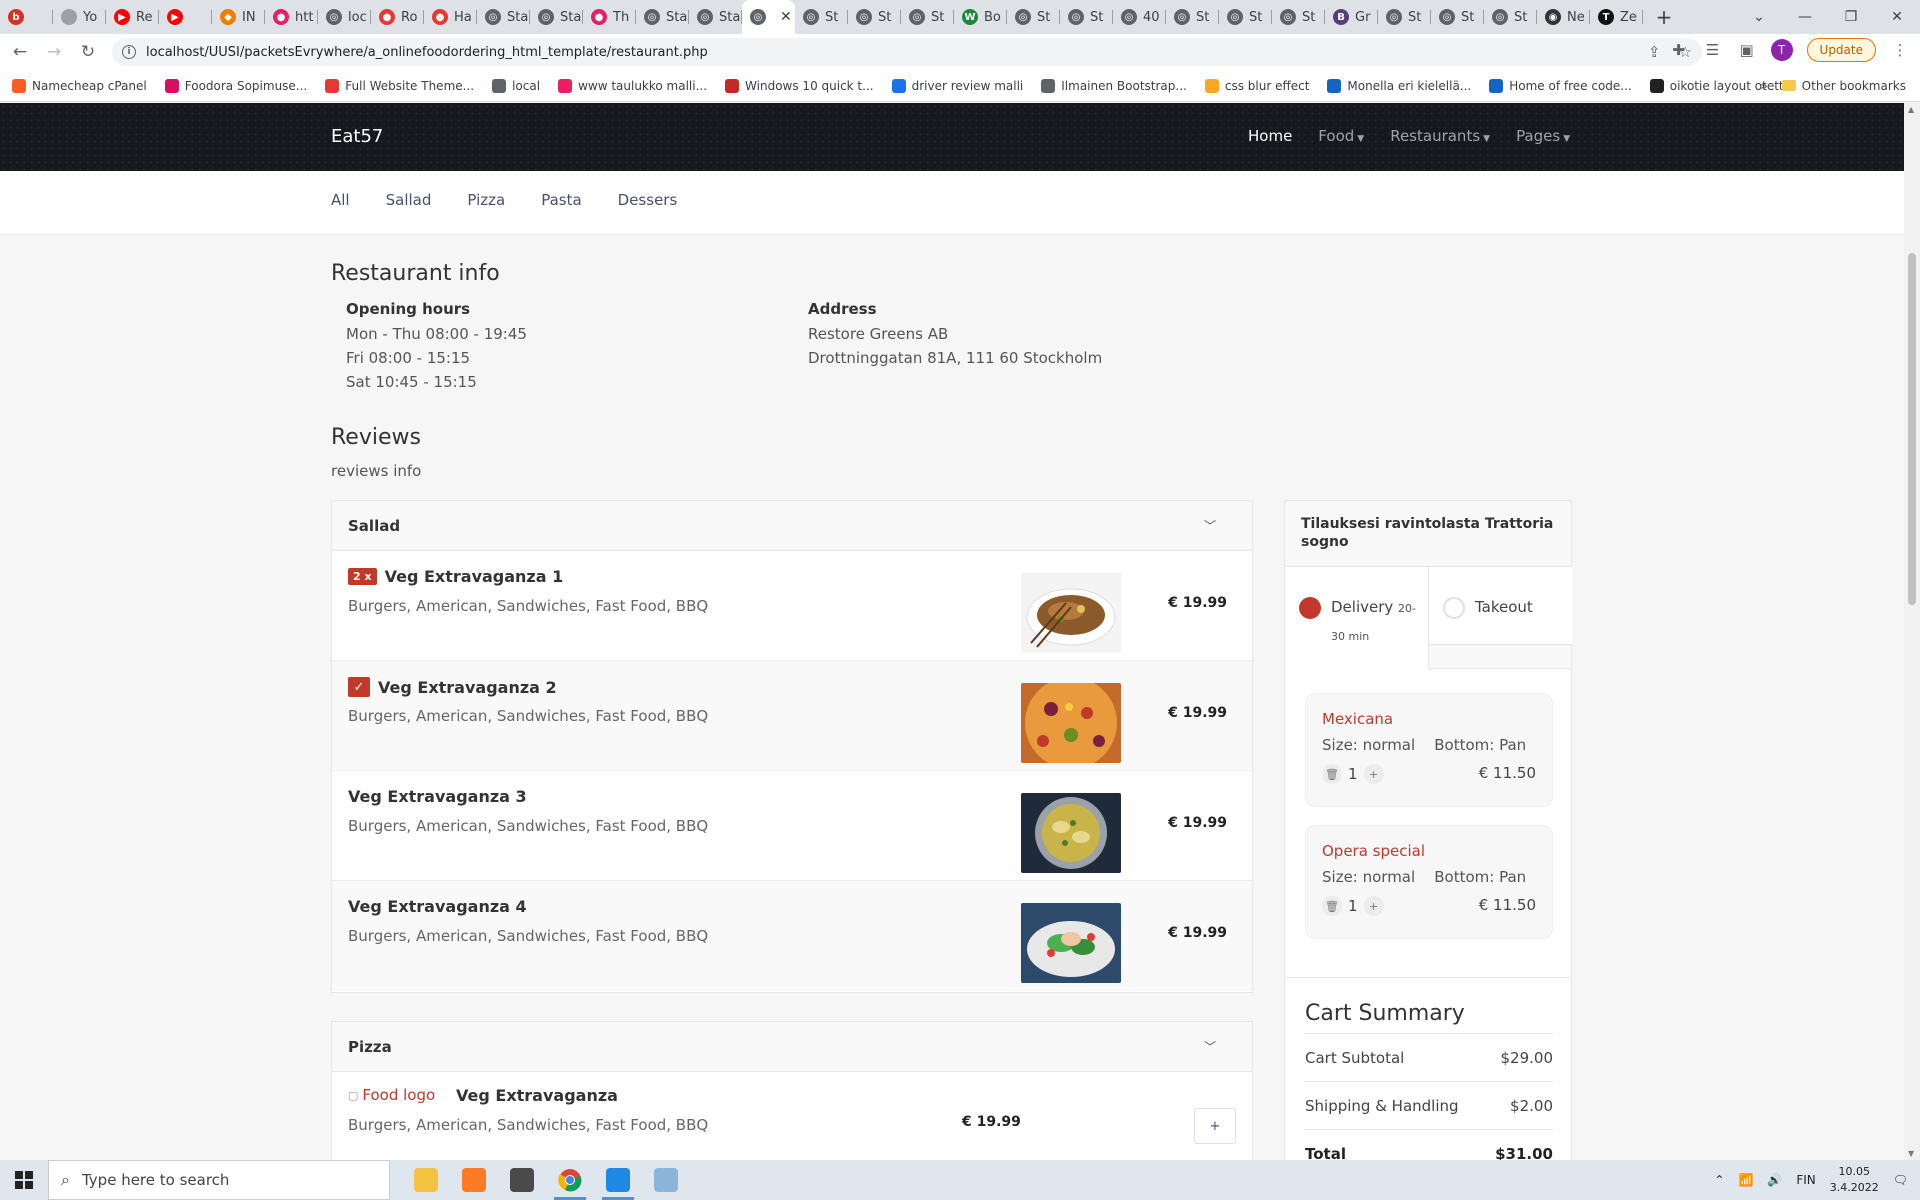 This screenshot has width=1920, height=1200. Describe the element at coordinates (359, 687) in the screenshot. I see `check-icon: ✓` at that location.